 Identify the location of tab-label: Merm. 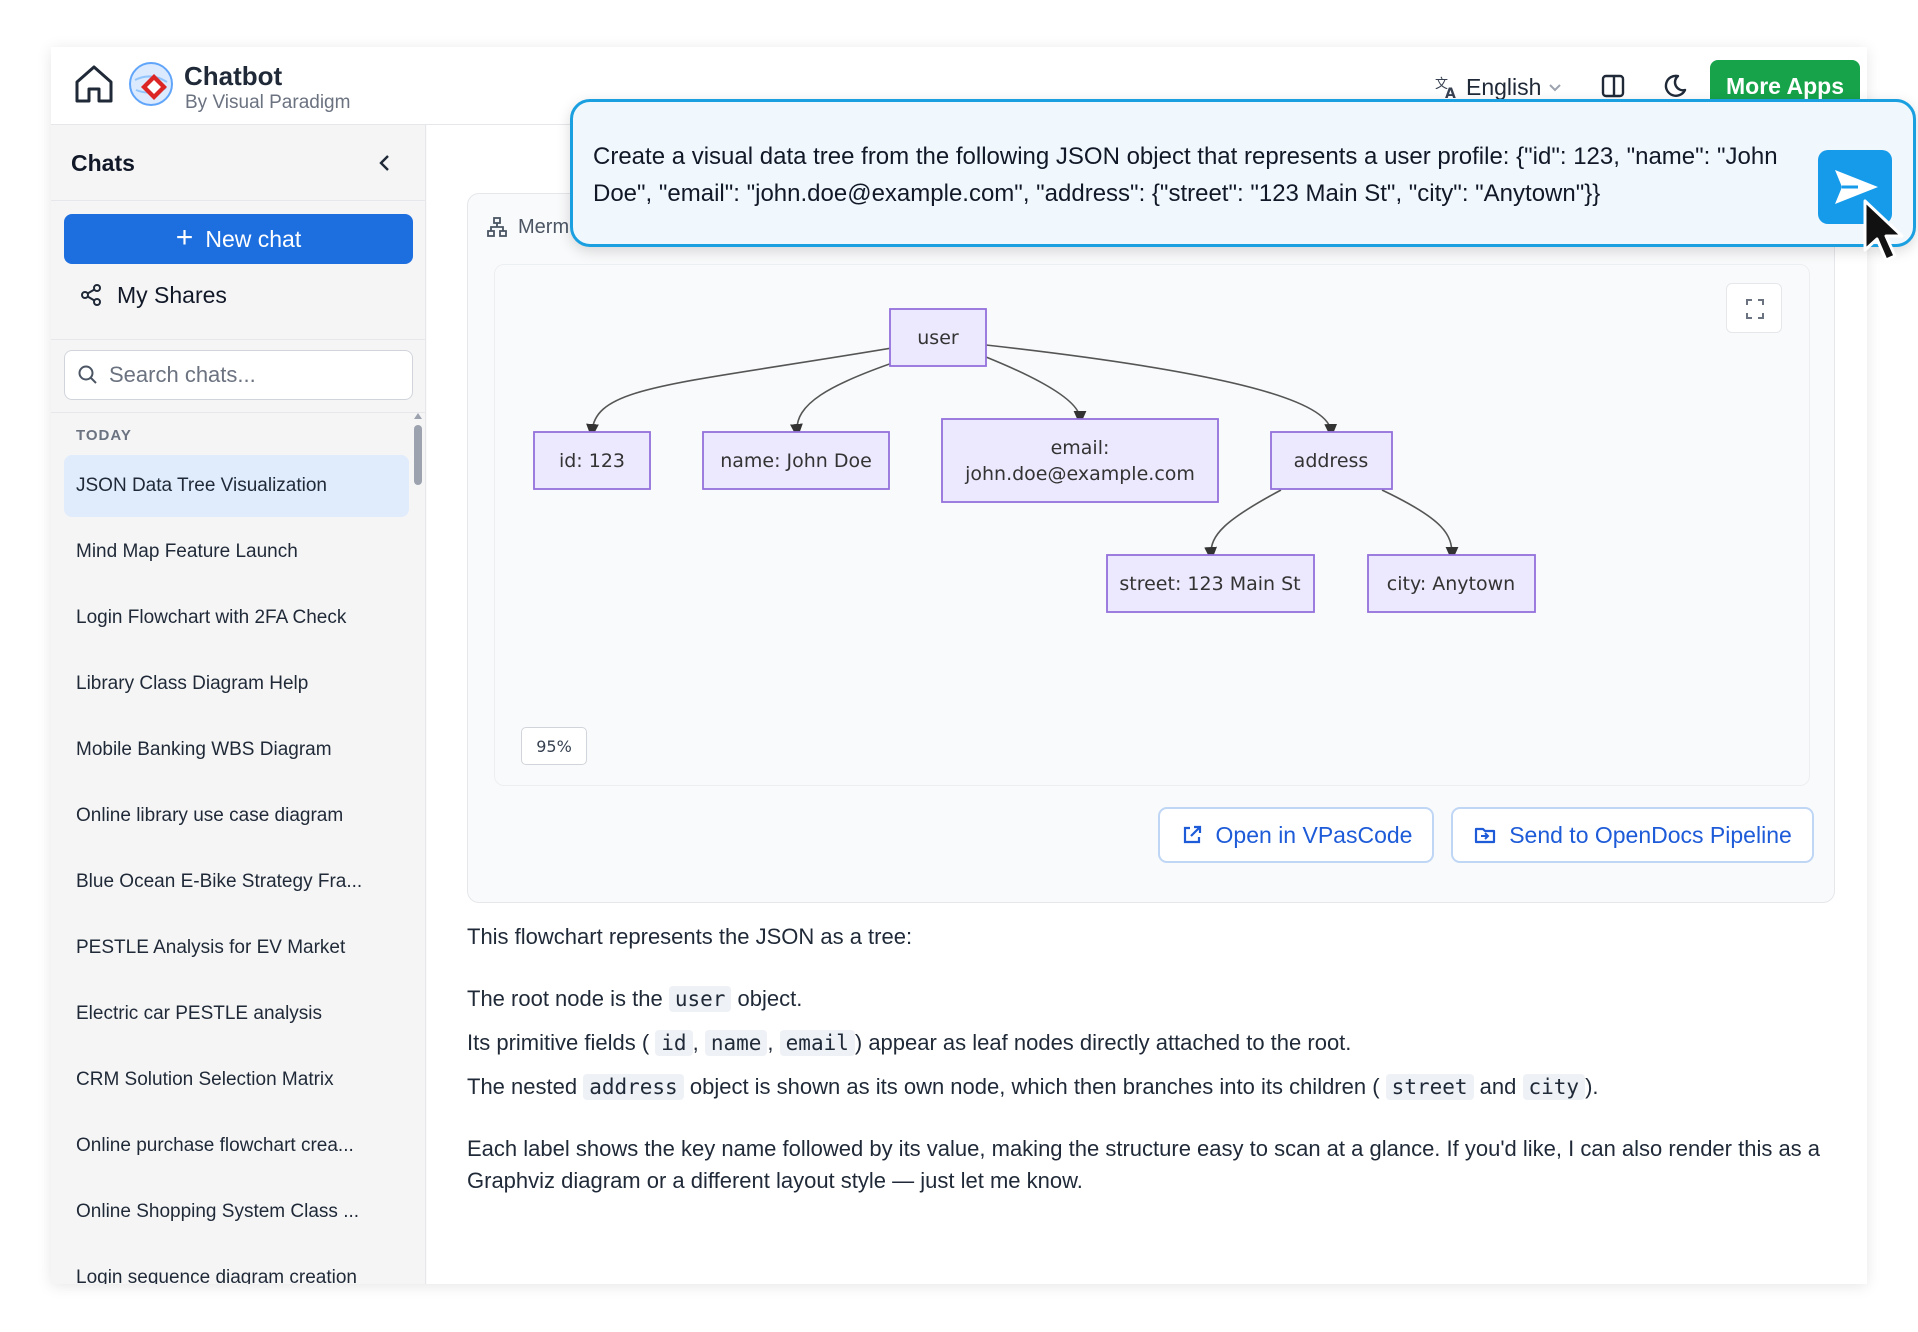
(544, 226).